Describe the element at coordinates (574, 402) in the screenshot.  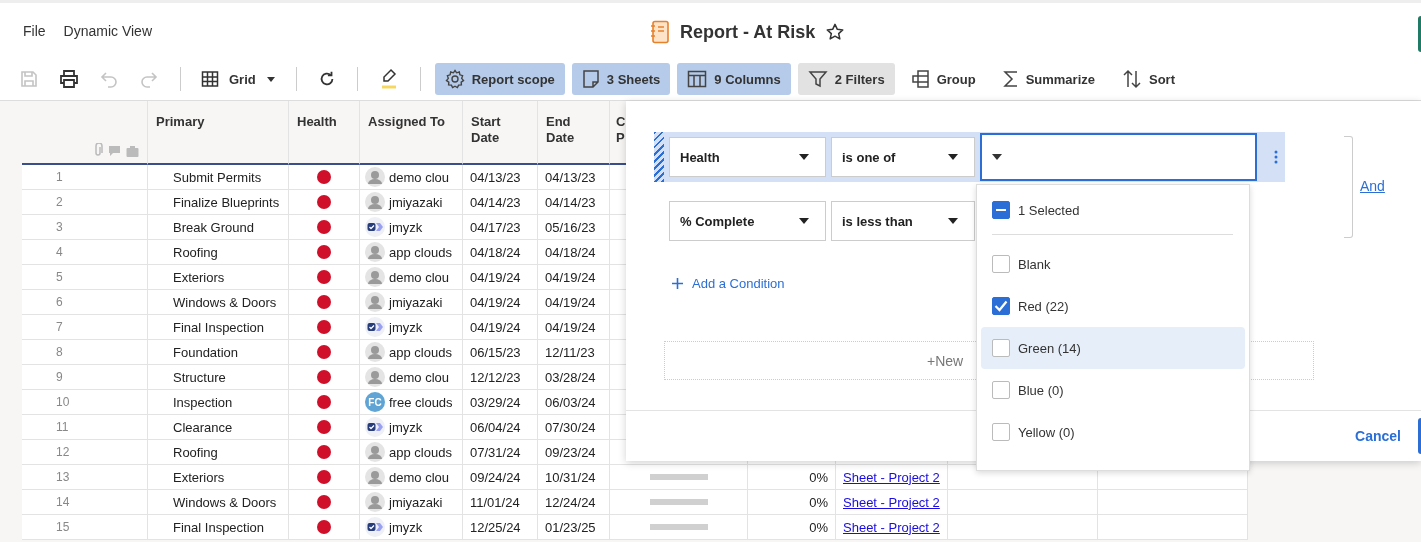
I see `table-cell: 06/03/24` at that location.